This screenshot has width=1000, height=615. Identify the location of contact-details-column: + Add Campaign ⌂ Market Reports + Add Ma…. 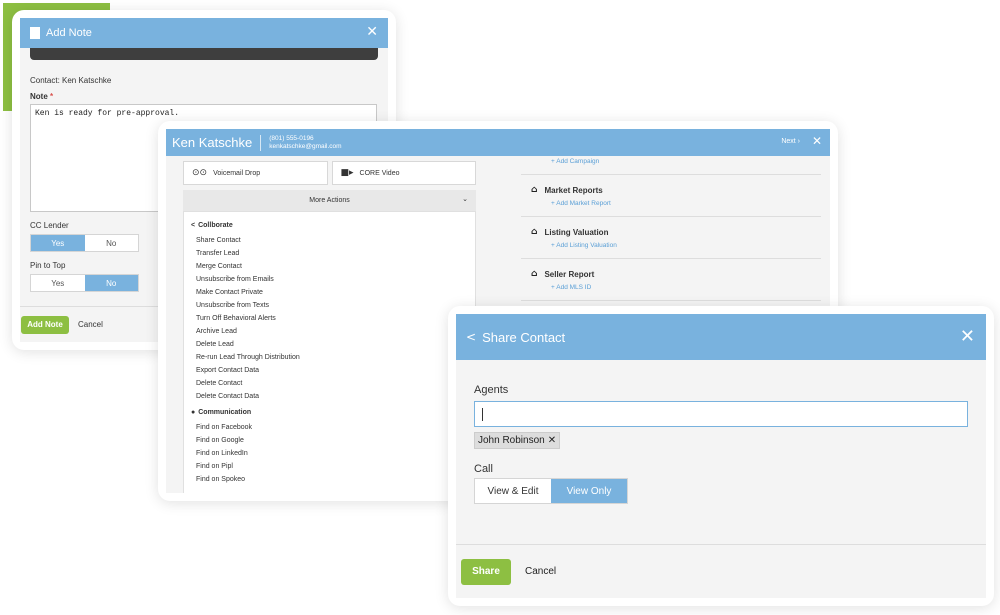
(671, 228).